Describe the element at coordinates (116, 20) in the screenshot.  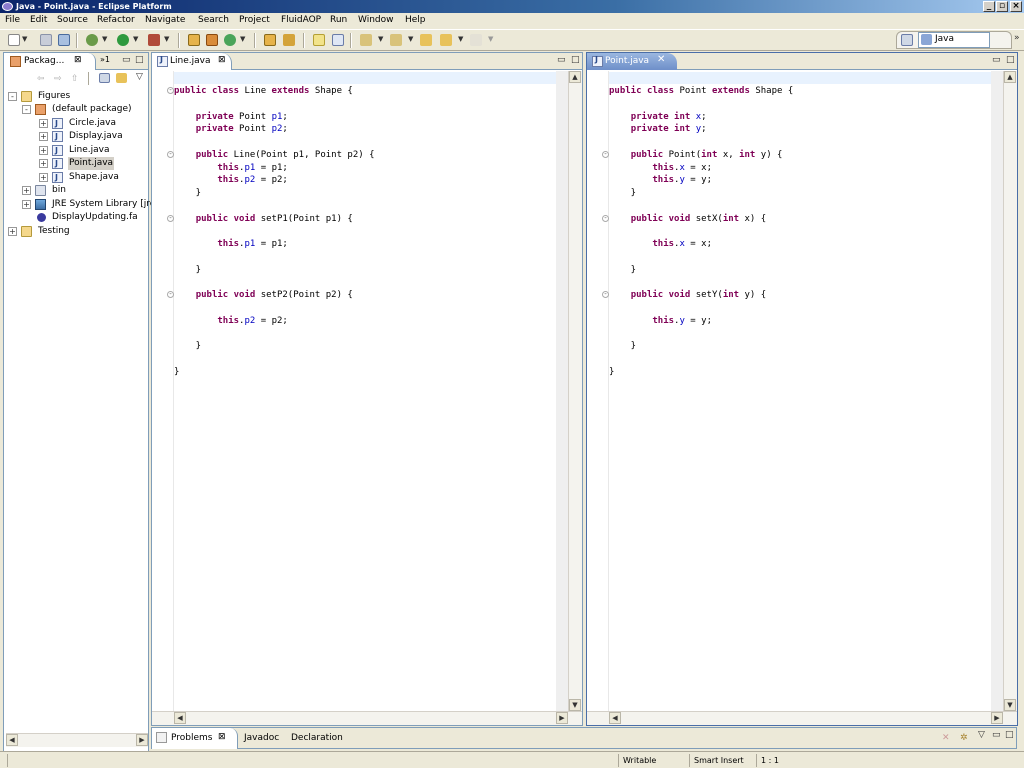
I see `menu-refactor: Refactor` at that location.